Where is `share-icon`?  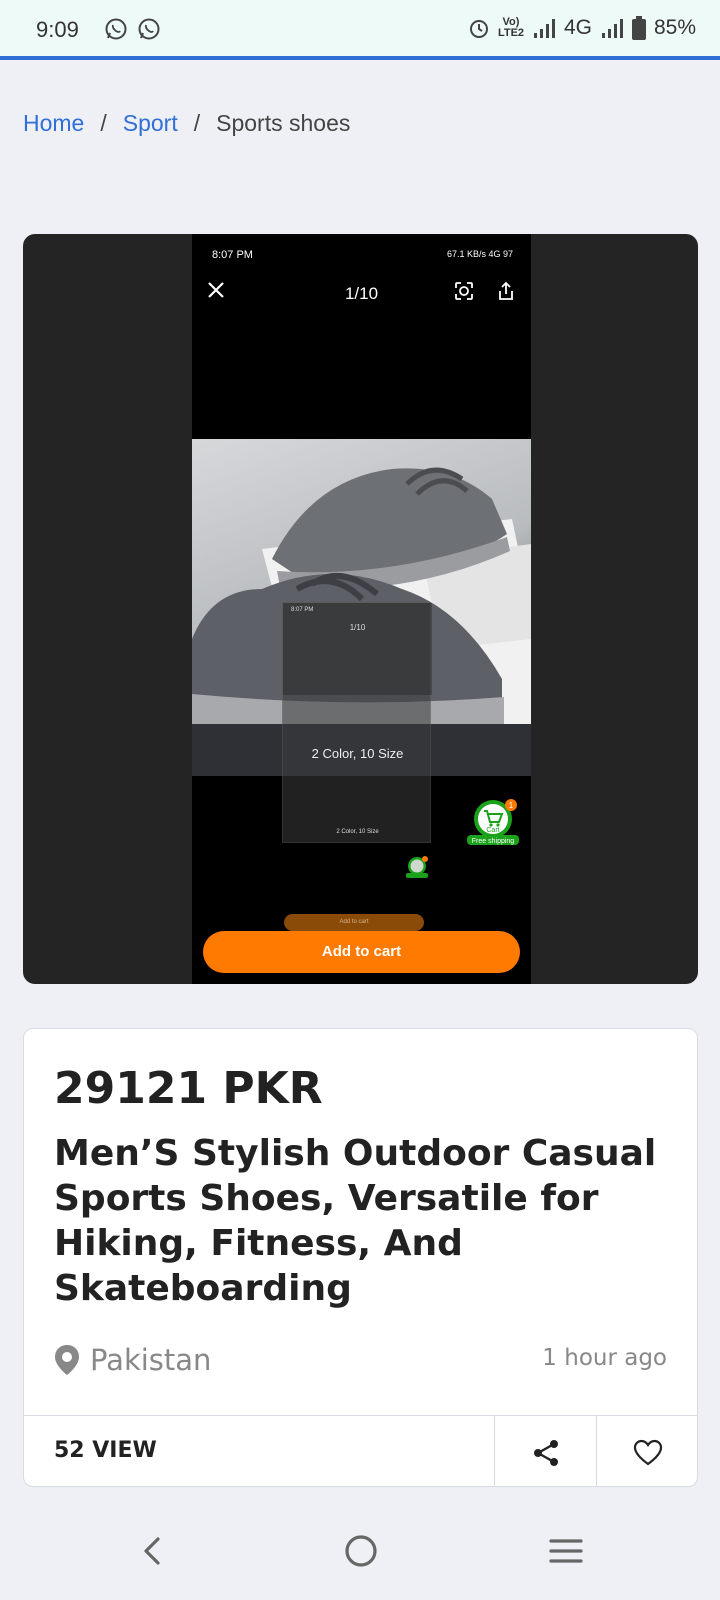 share-icon is located at coordinates (545, 1452).